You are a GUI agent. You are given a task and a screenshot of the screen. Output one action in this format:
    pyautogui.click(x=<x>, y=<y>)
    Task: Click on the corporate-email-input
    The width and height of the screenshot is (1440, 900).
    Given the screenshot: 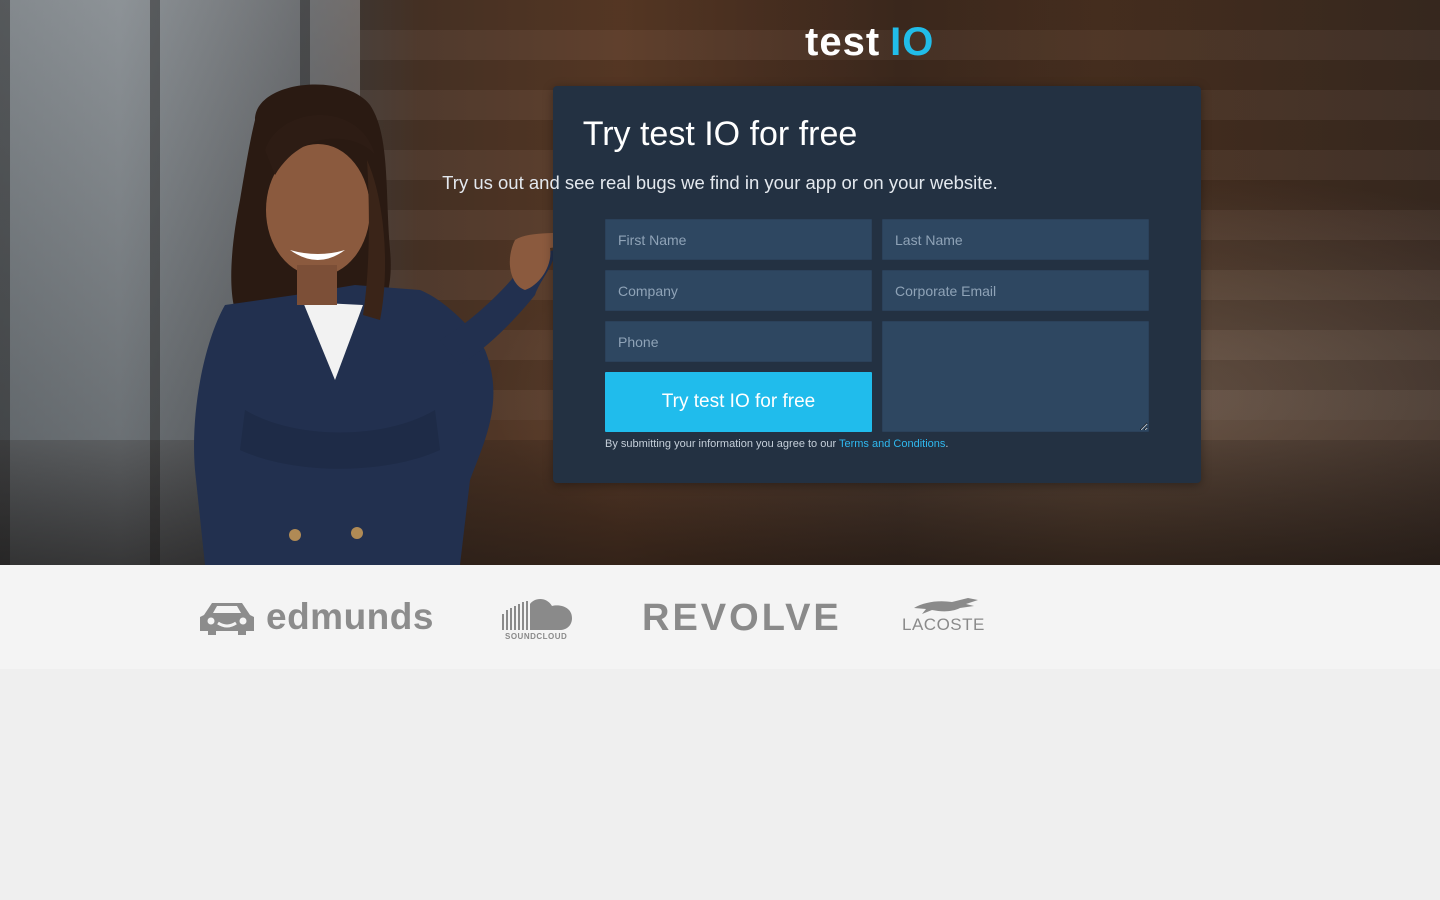 What is the action you would take?
    pyautogui.click(x=1015, y=290)
    